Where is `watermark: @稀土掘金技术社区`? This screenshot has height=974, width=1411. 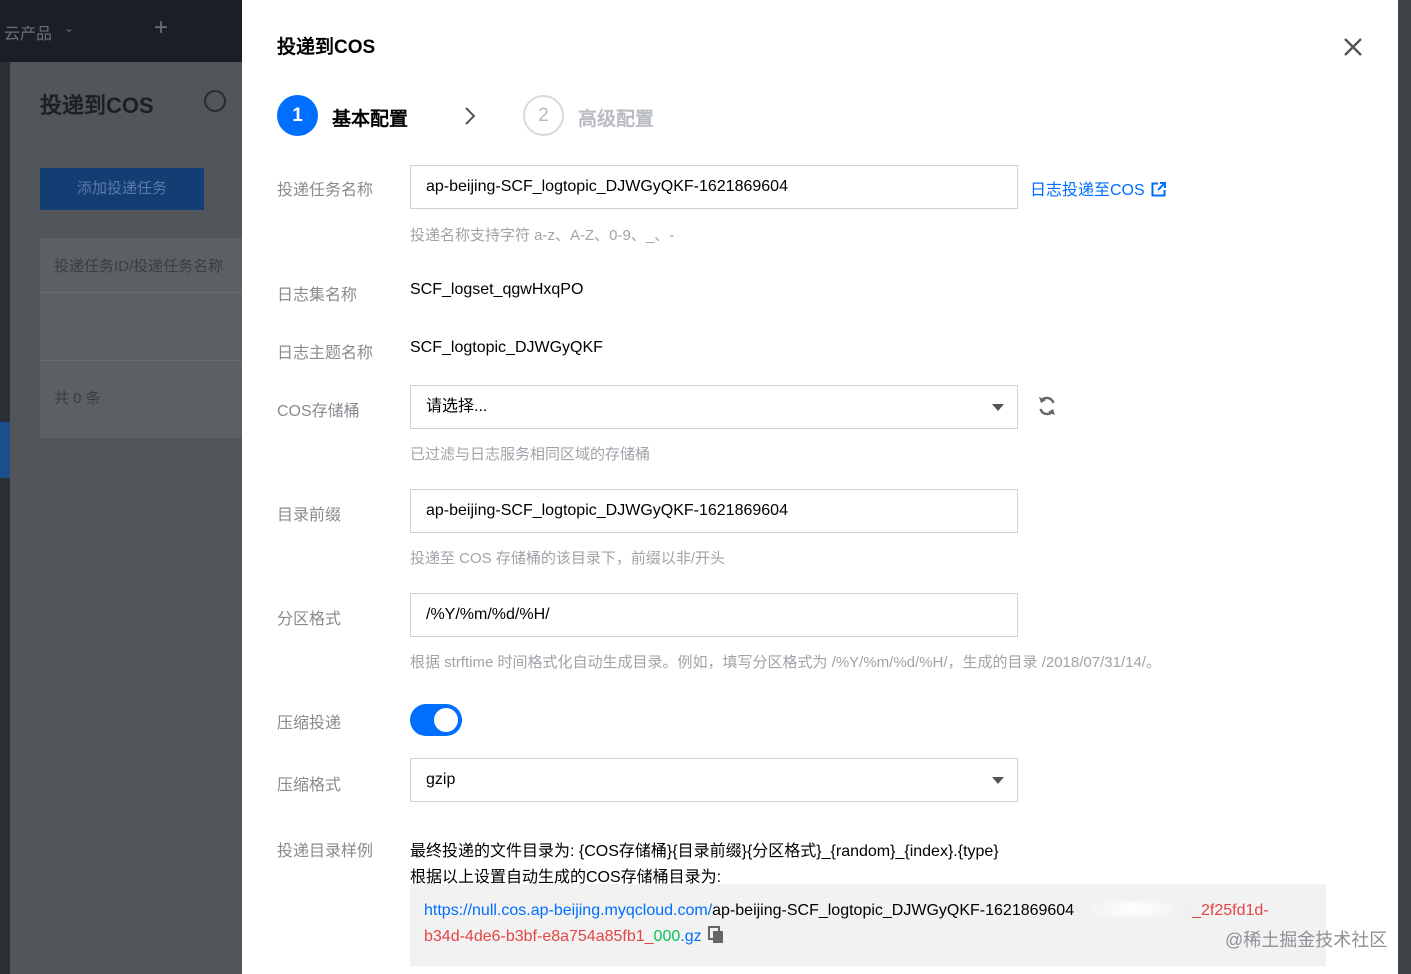 watermark: @稀土掘金技术社区 is located at coordinates (1306, 940).